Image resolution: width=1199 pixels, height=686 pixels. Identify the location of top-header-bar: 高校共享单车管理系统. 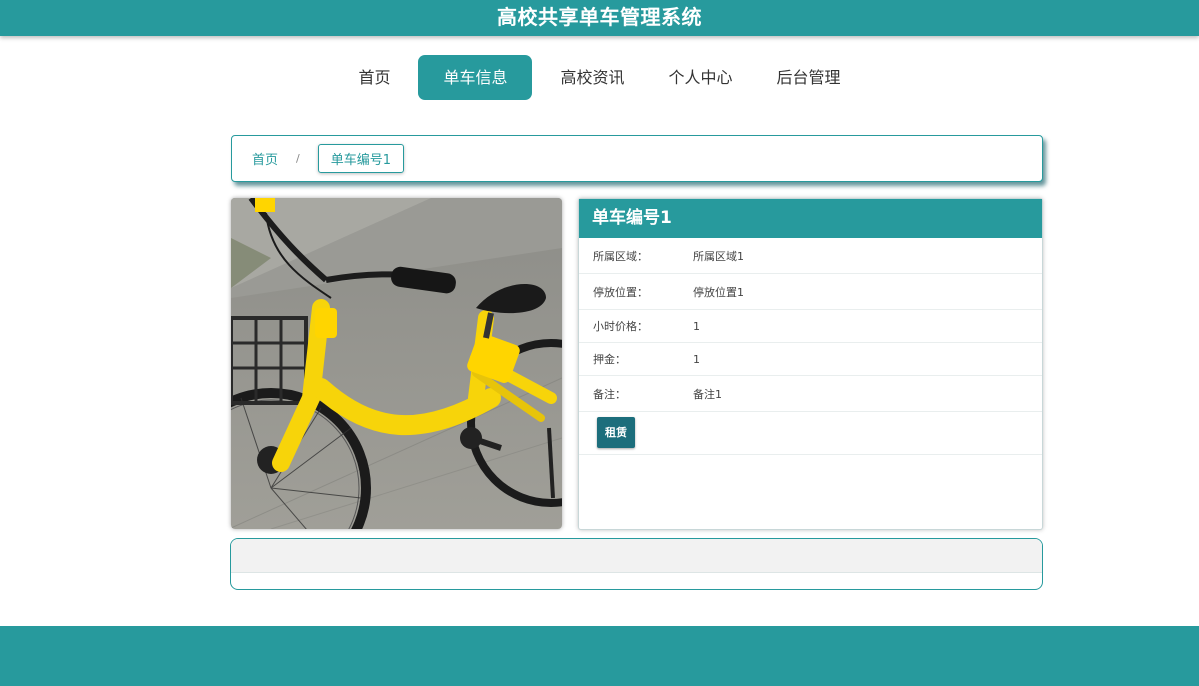
(599, 18).